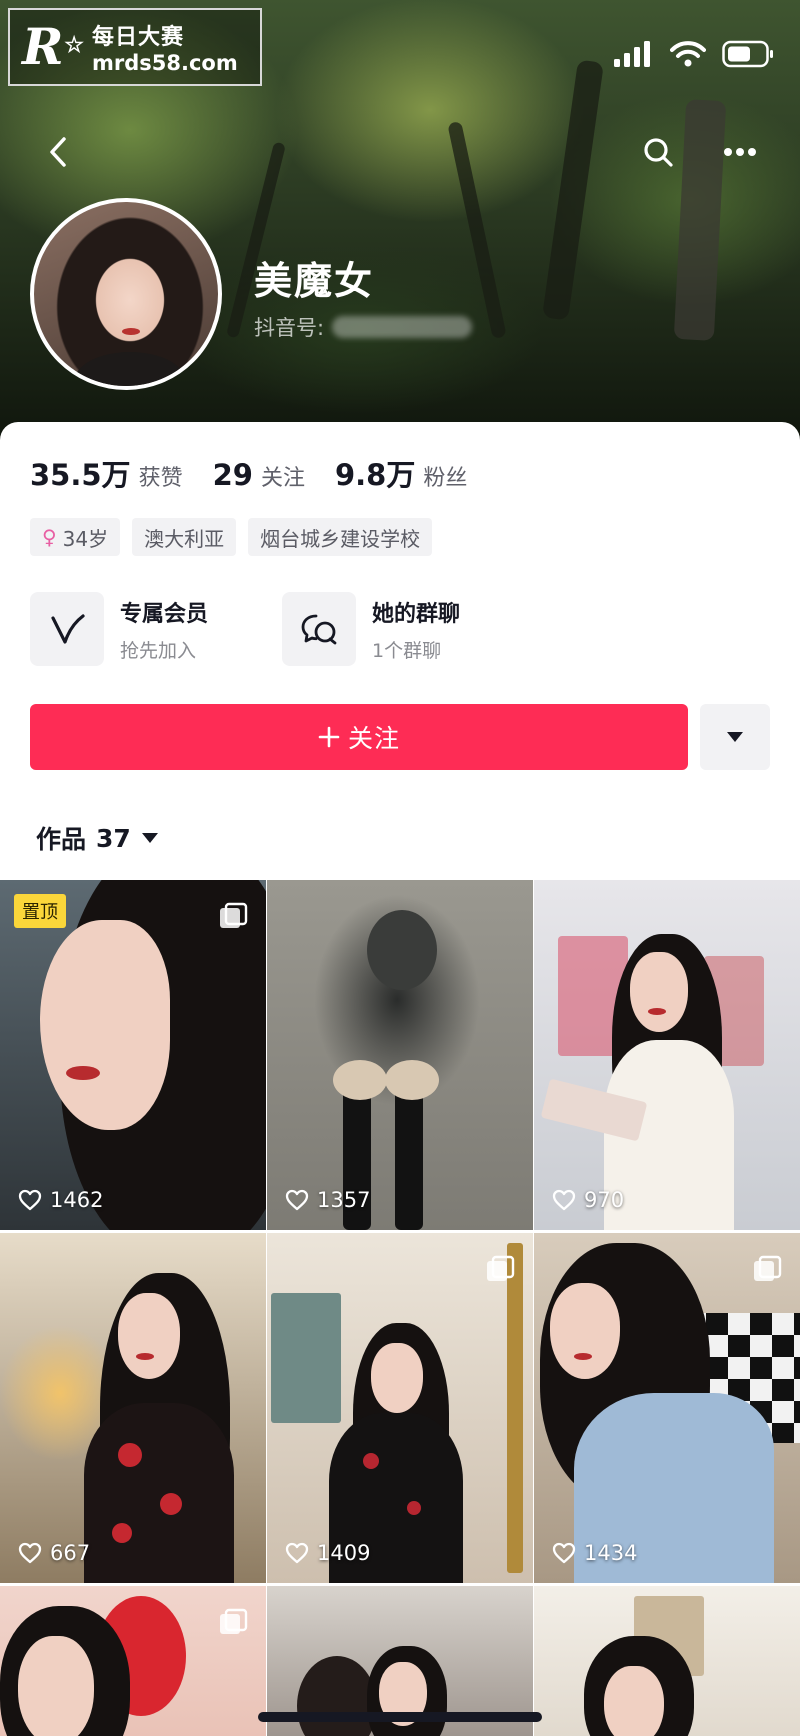 This screenshot has width=800, height=1736. Describe the element at coordinates (70, 1553) in the screenshot. I see `video-likes-count: 667` at that location.